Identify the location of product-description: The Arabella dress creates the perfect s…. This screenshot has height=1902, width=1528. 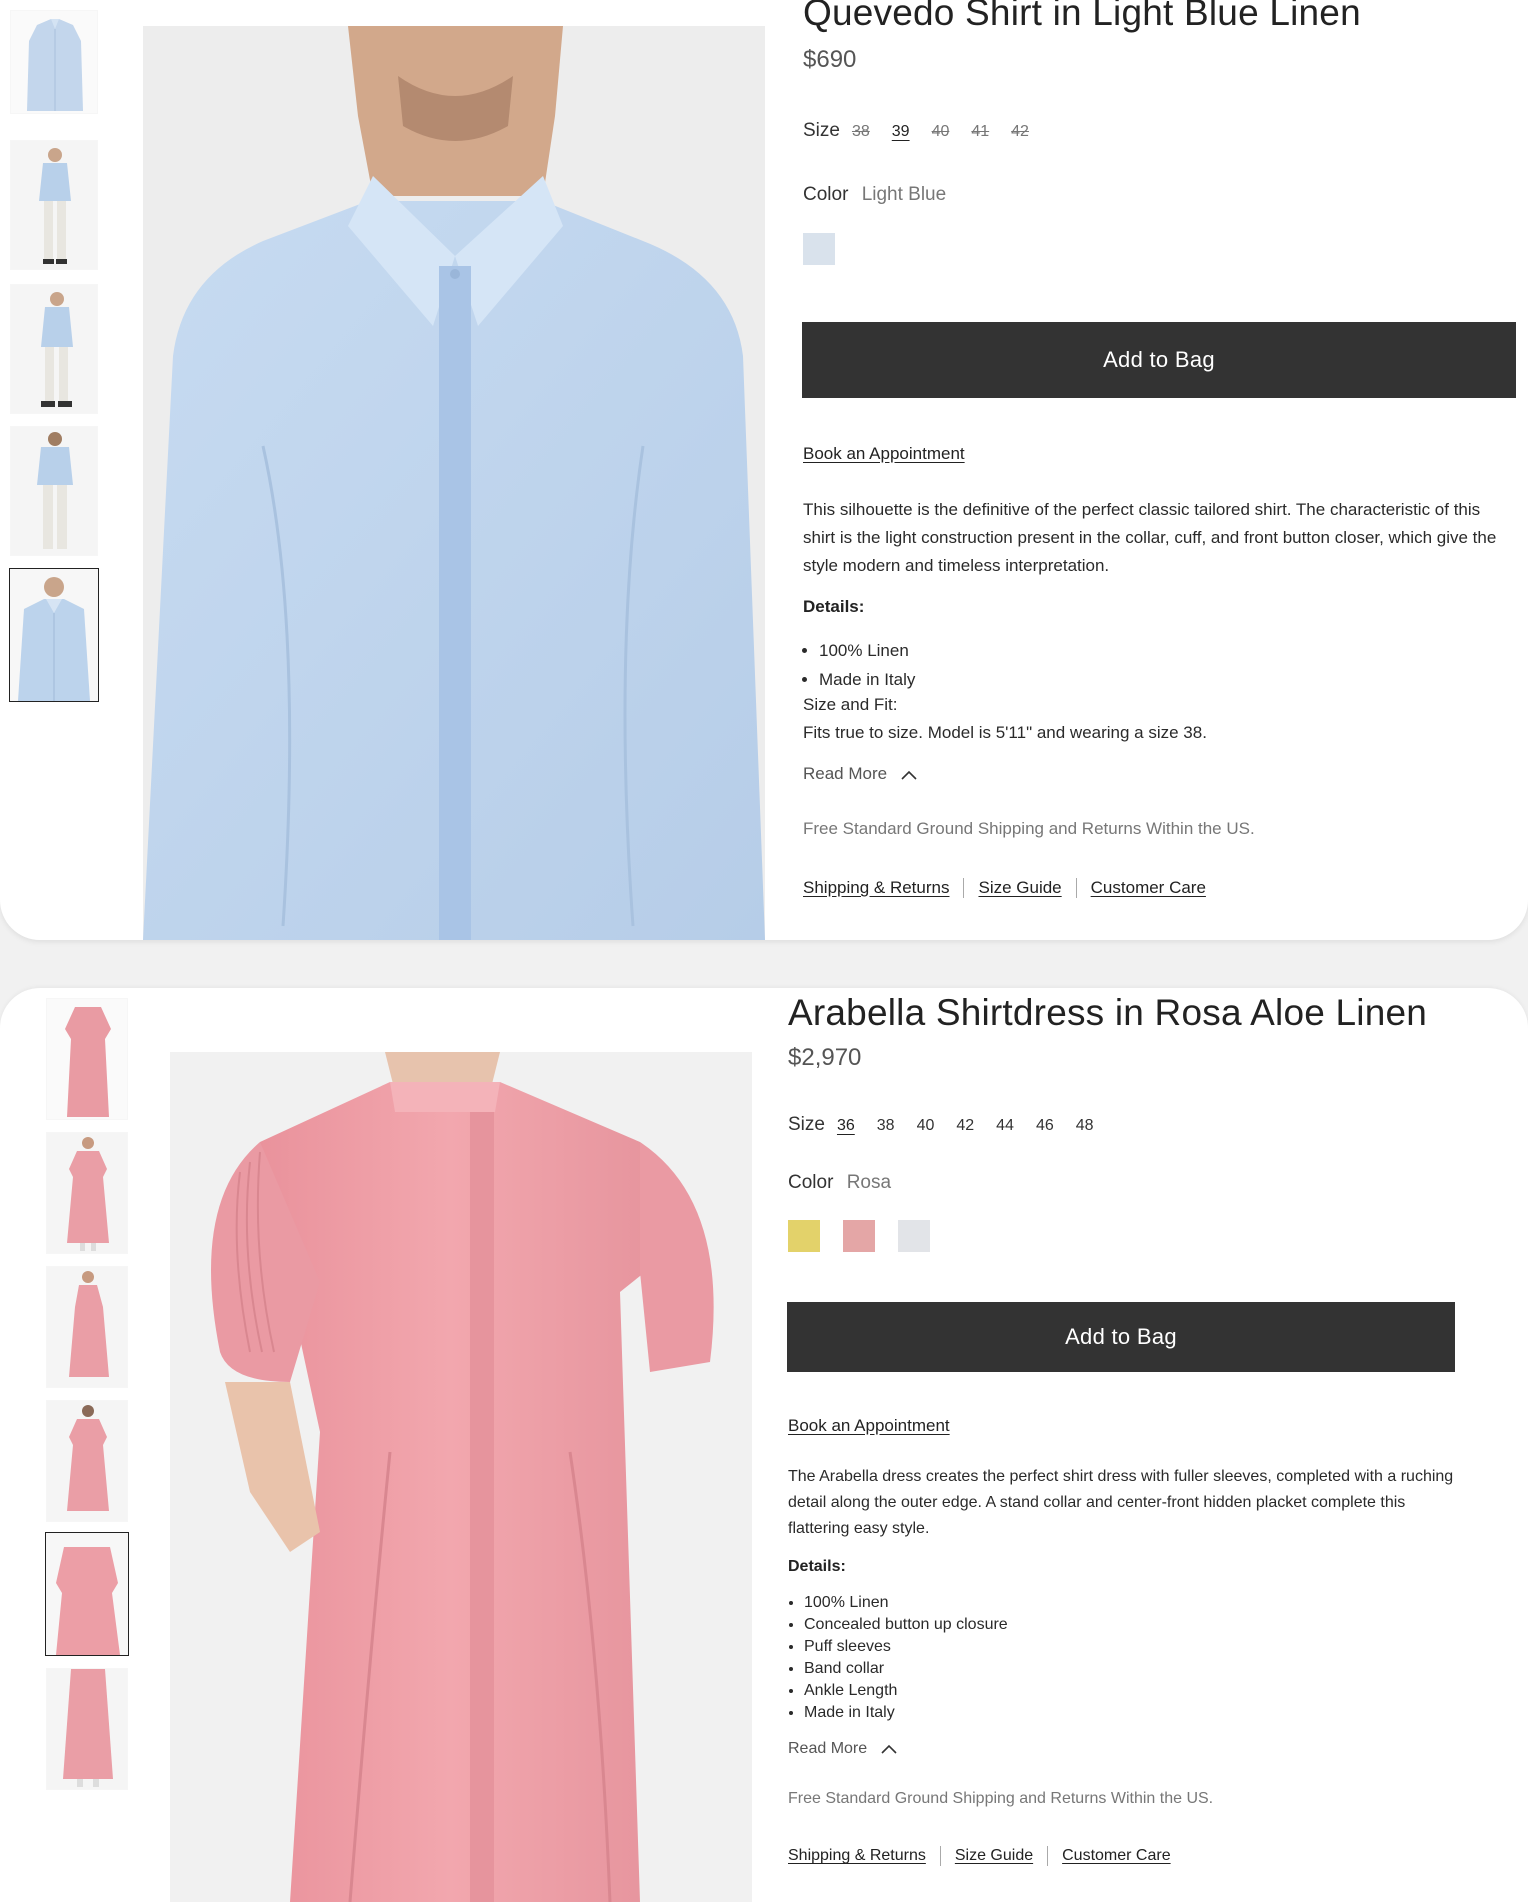
(1121, 1502).